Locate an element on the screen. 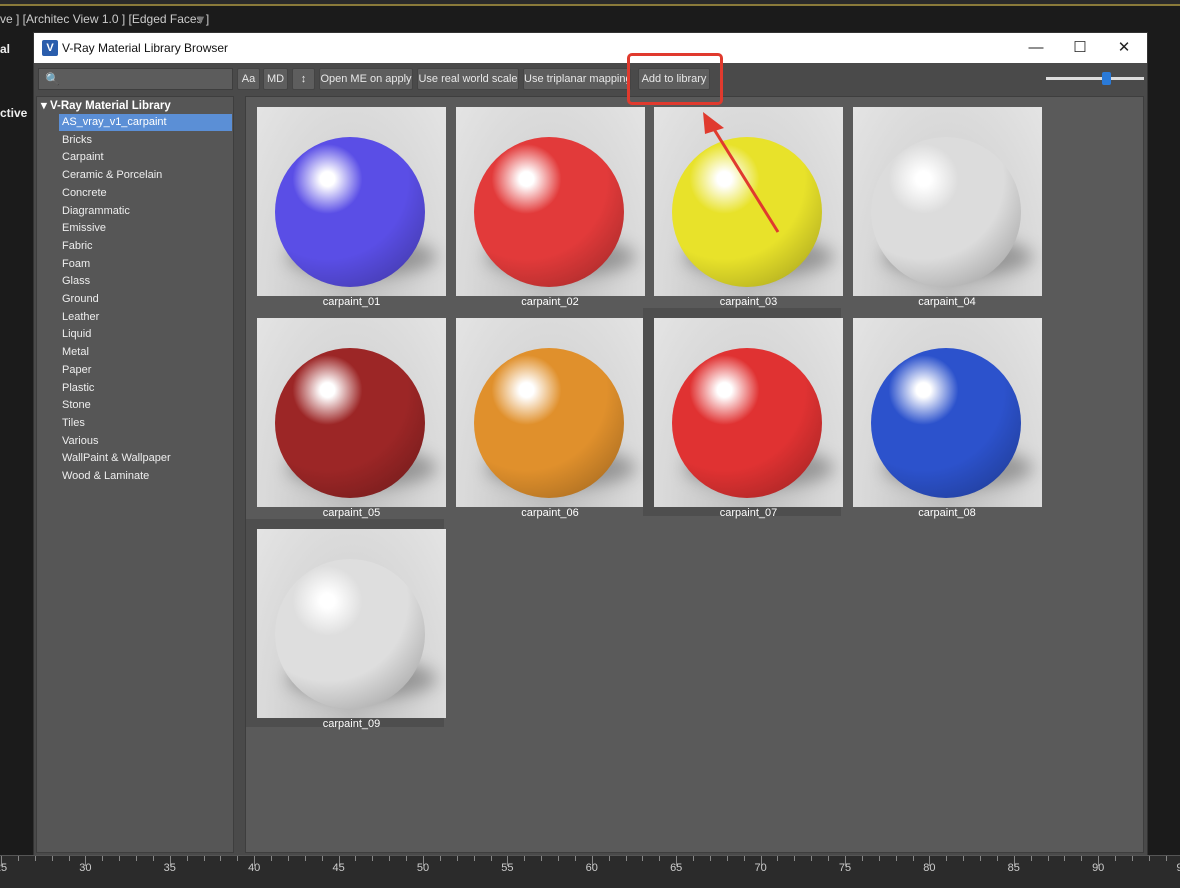 The width and height of the screenshot is (1180, 888). tree-item: Glass is located at coordinates (145, 281).